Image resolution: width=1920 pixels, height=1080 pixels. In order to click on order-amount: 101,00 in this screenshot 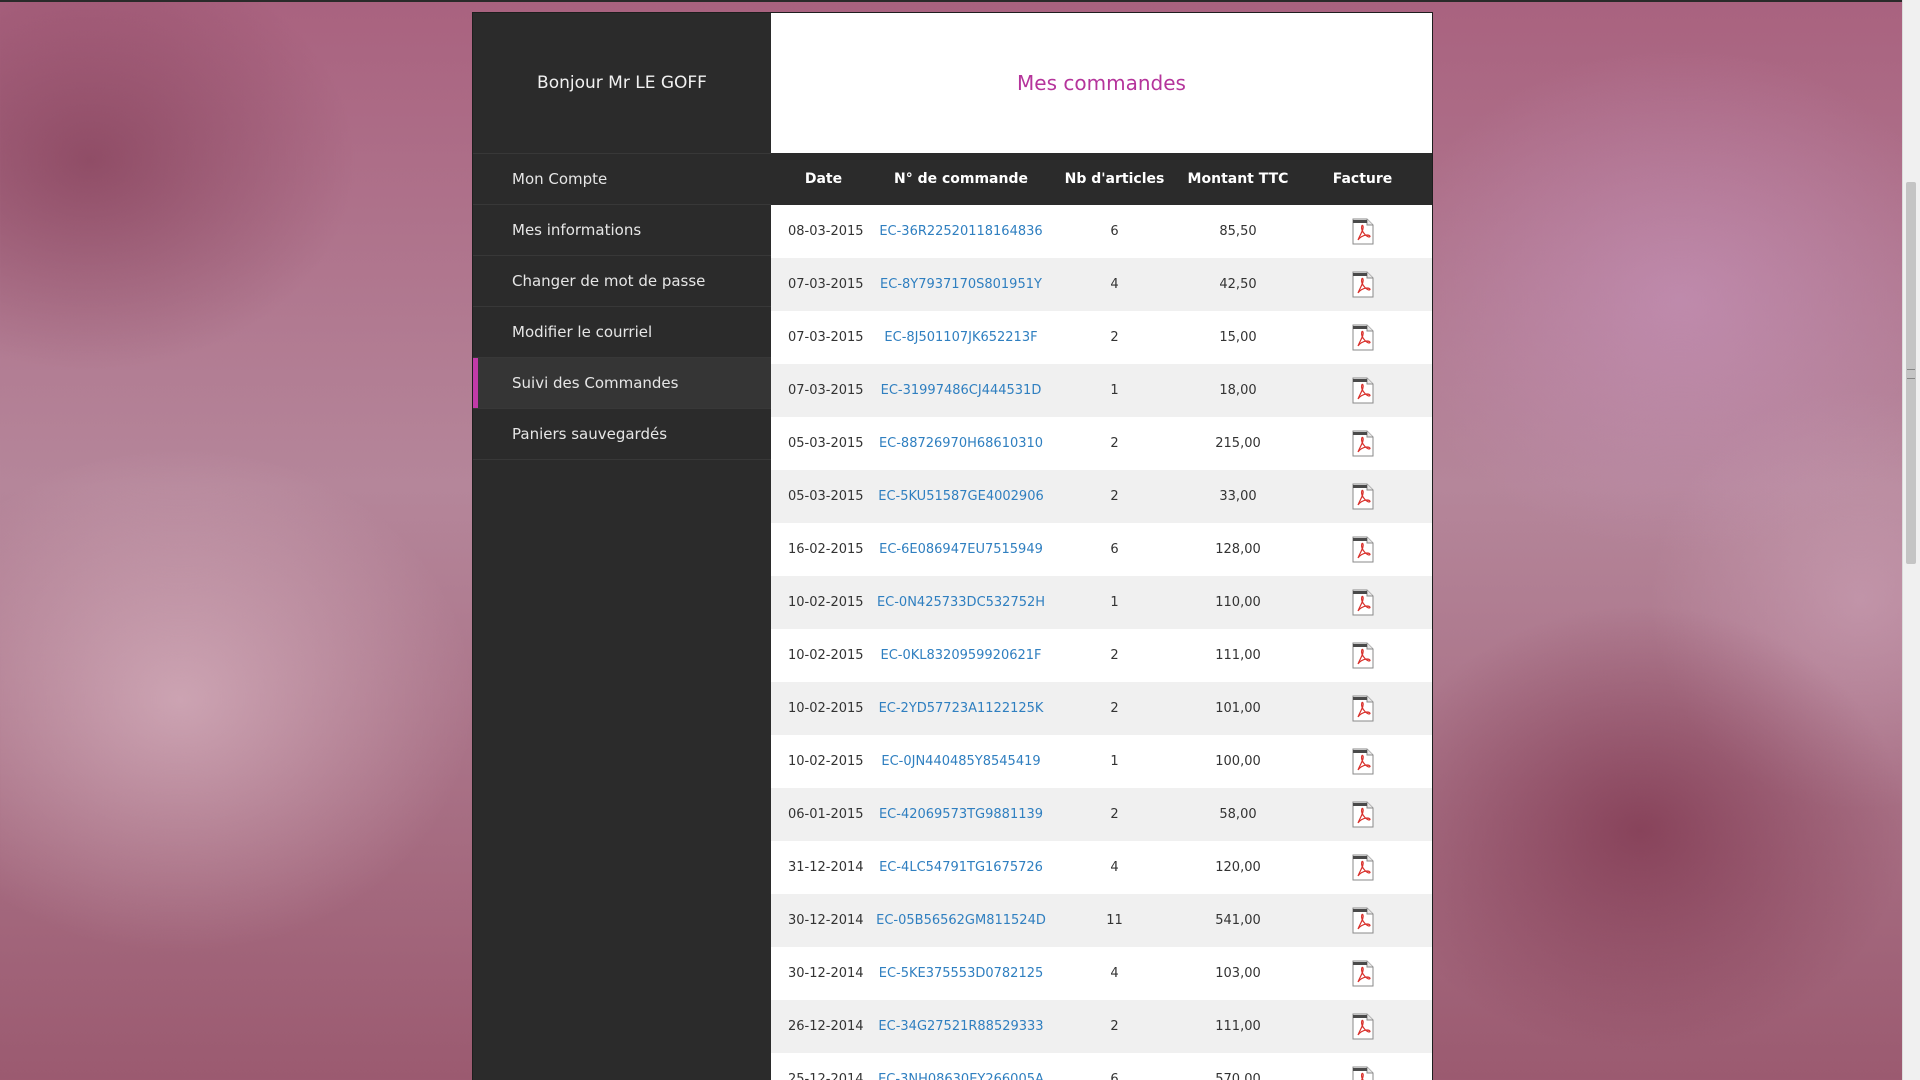, I will do `click(1238, 708)`.